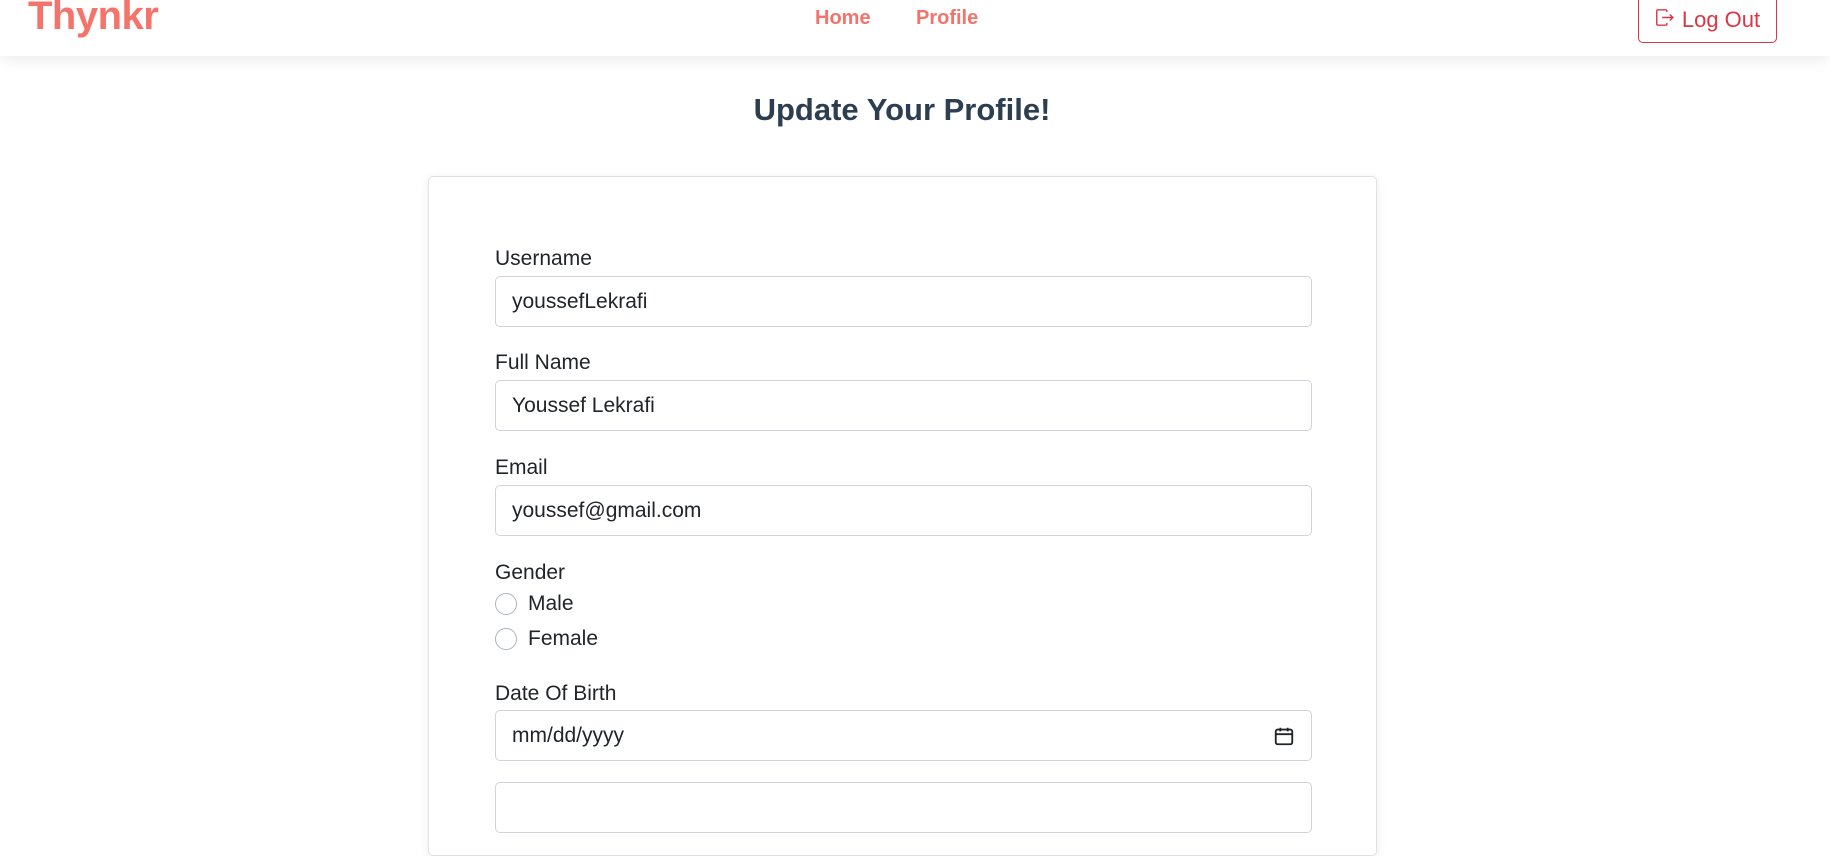 This screenshot has height=856, width=1830. I want to click on box-arrow-right-icon, so click(1664, 20).